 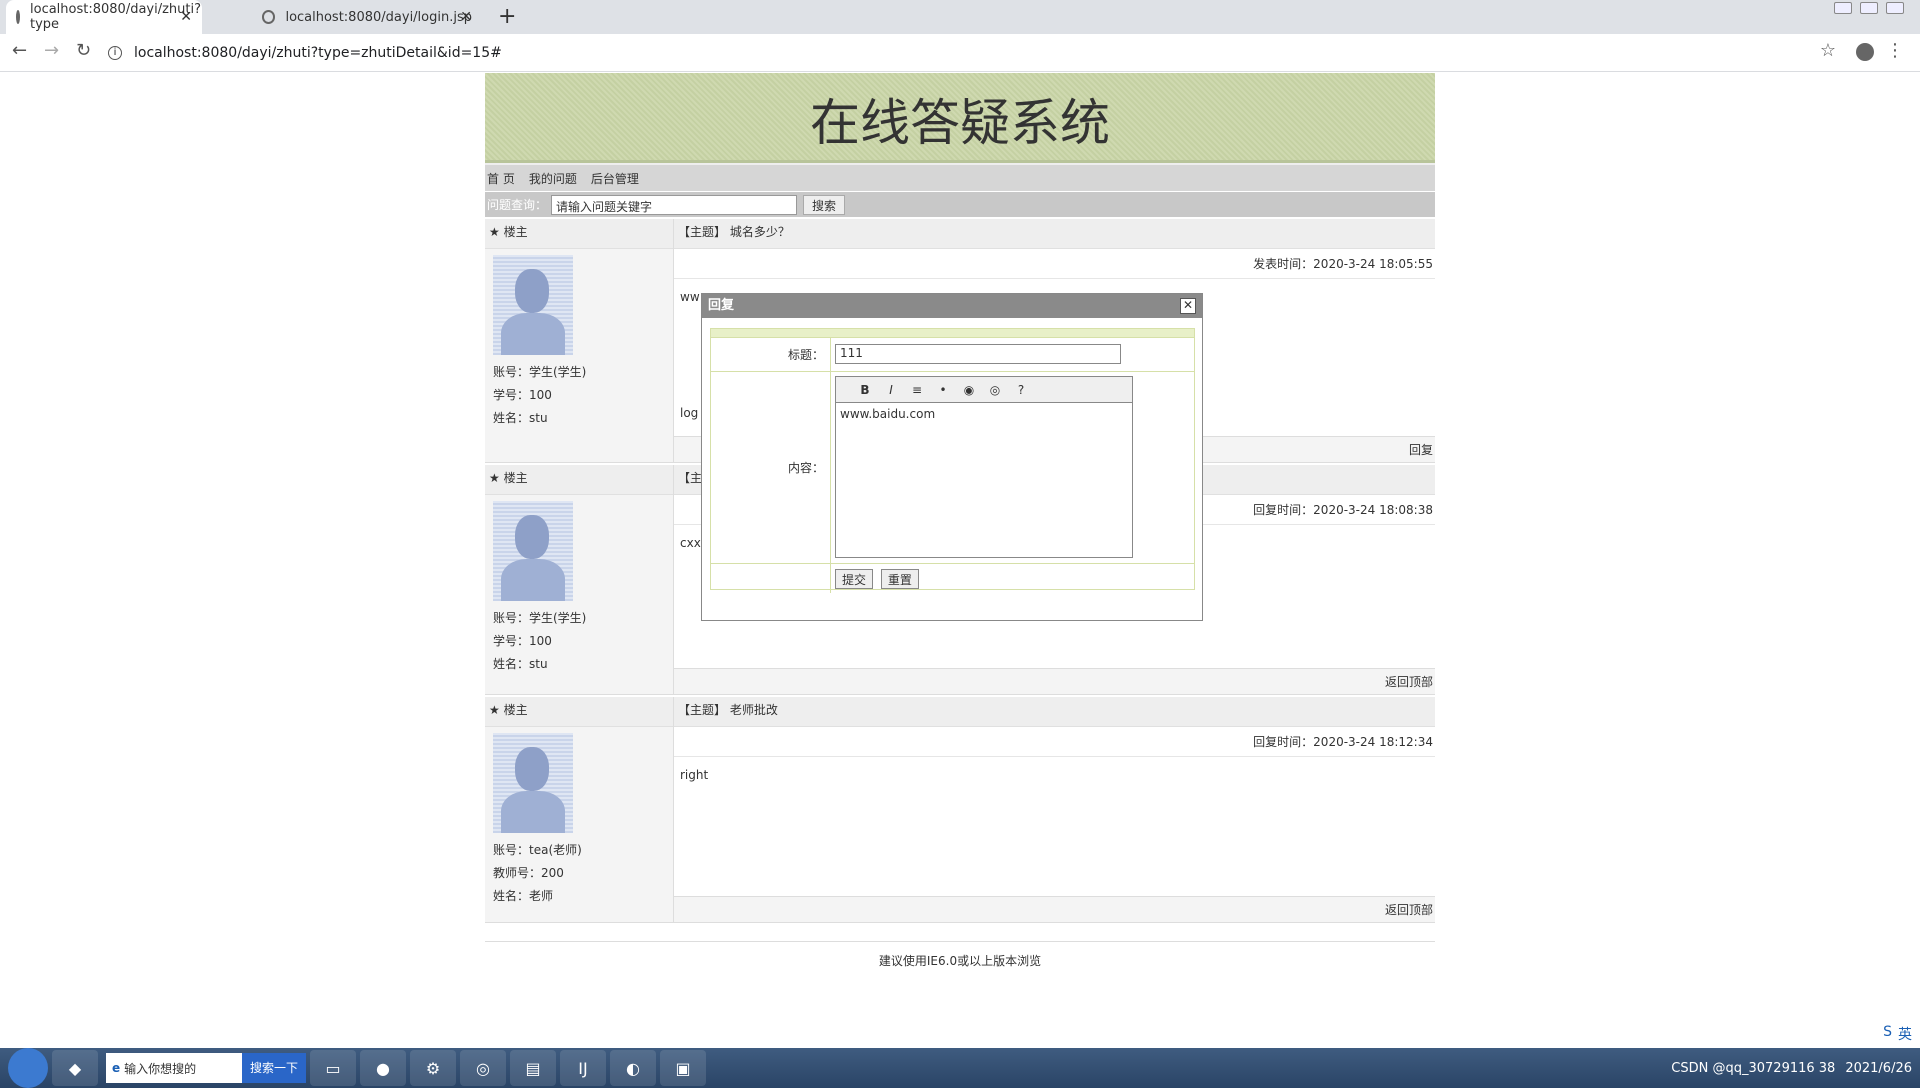 I want to click on tab-title: localhost:8080/dayi/zhuti?type, so click(x=116, y=17).